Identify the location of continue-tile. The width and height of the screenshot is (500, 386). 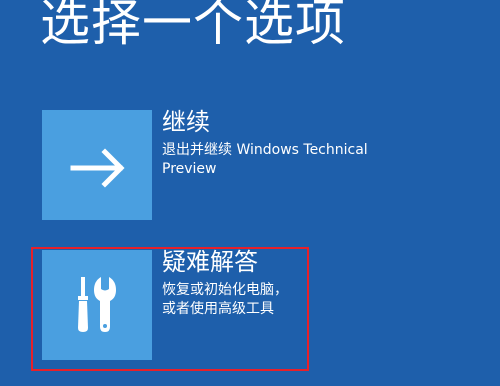
(97, 165).